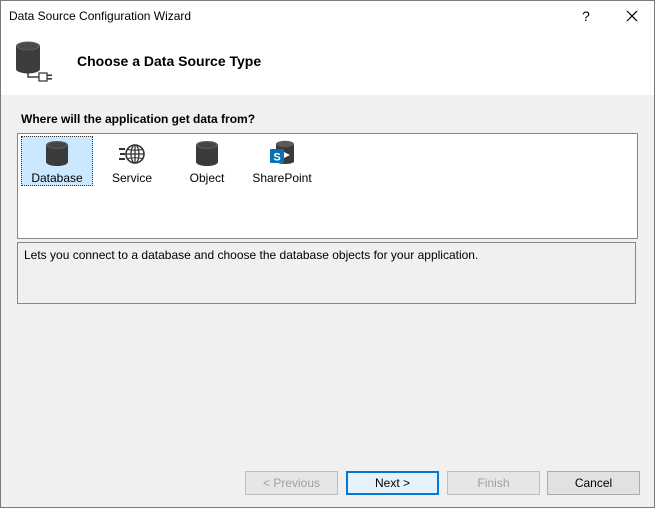  What do you see at coordinates (100, 16) in the screenshot?
I see `window-title: Data Source Configuration Wizard` at bounding box center [100, 16].